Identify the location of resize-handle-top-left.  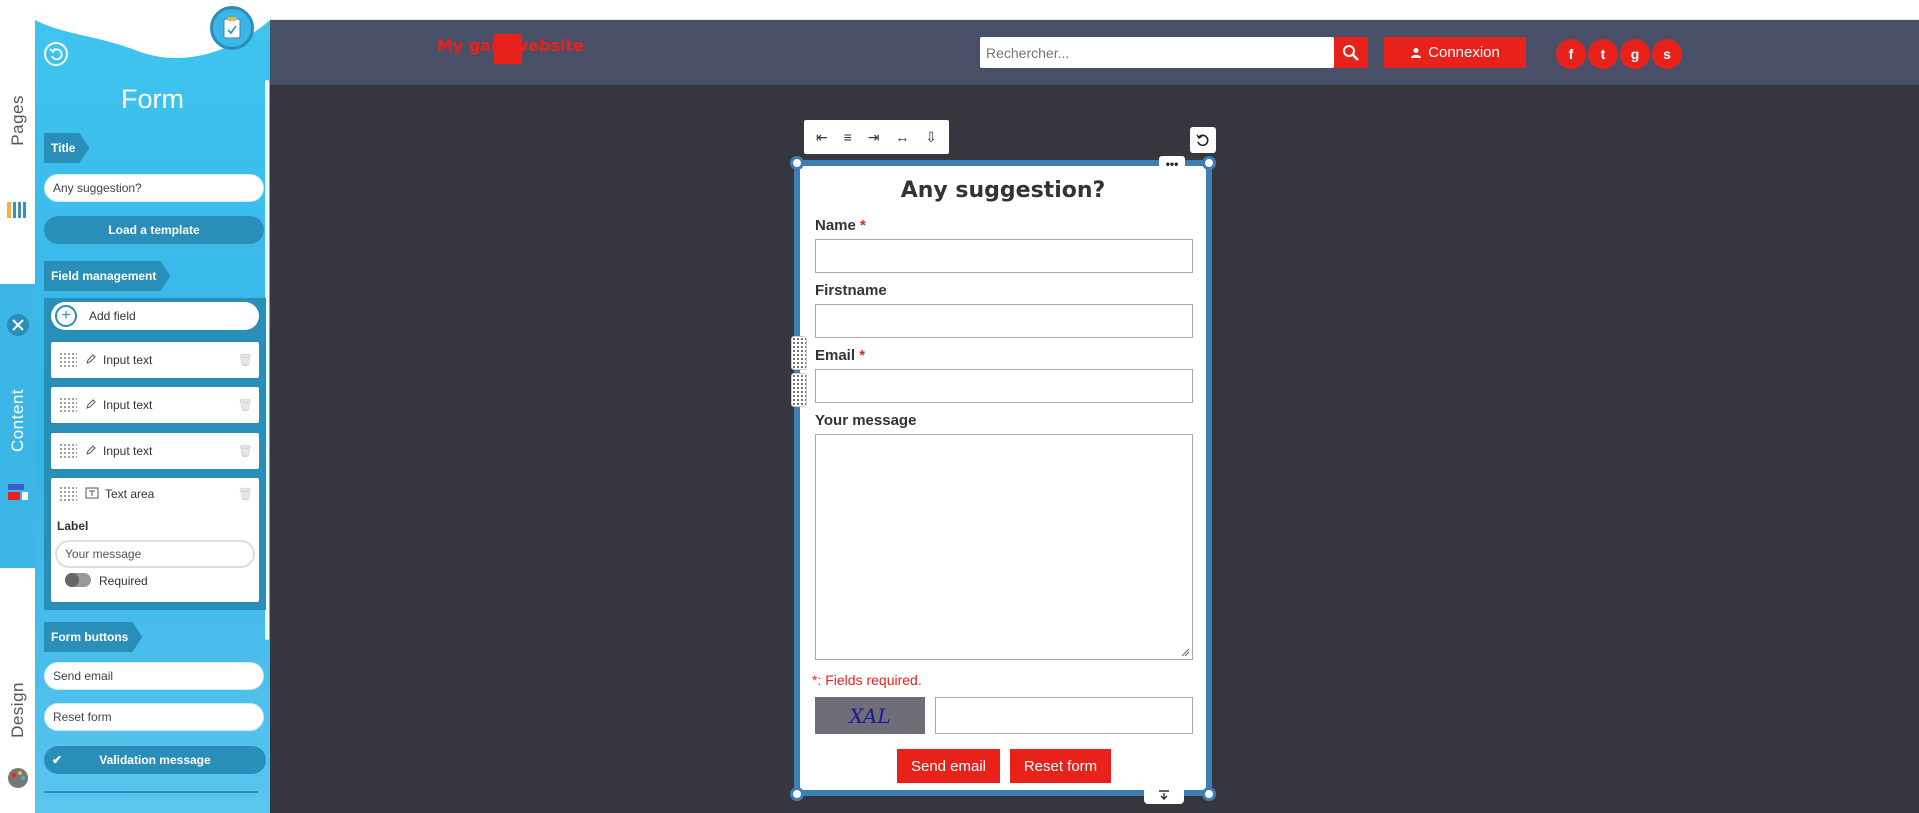
(797, 163).